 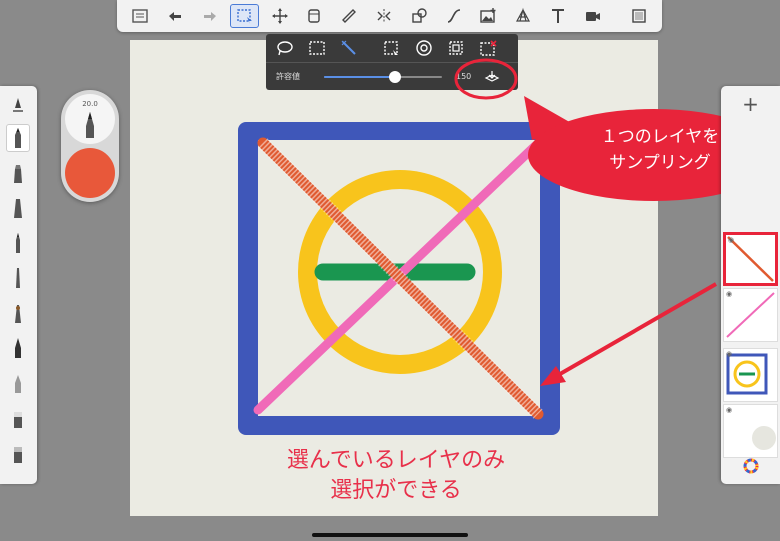 What do you see at coordinates (18, 348) in the screenshot?
I see `ink-brush-icon` at bounding box center [18, 348].